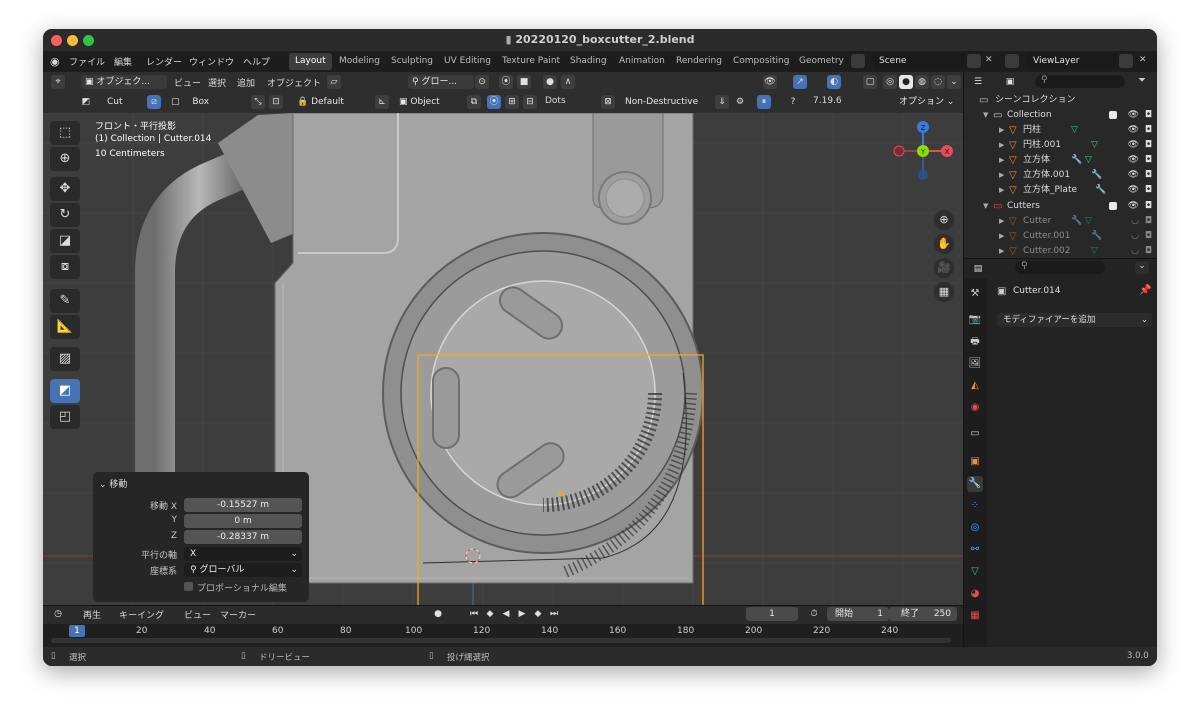 The width and height of the screenshot is (1200, 723). What do you see at coordinates (814, 614) in the screenshot?
I see `stopwatch-icon: ⏱` at bounding box center [814, 614].